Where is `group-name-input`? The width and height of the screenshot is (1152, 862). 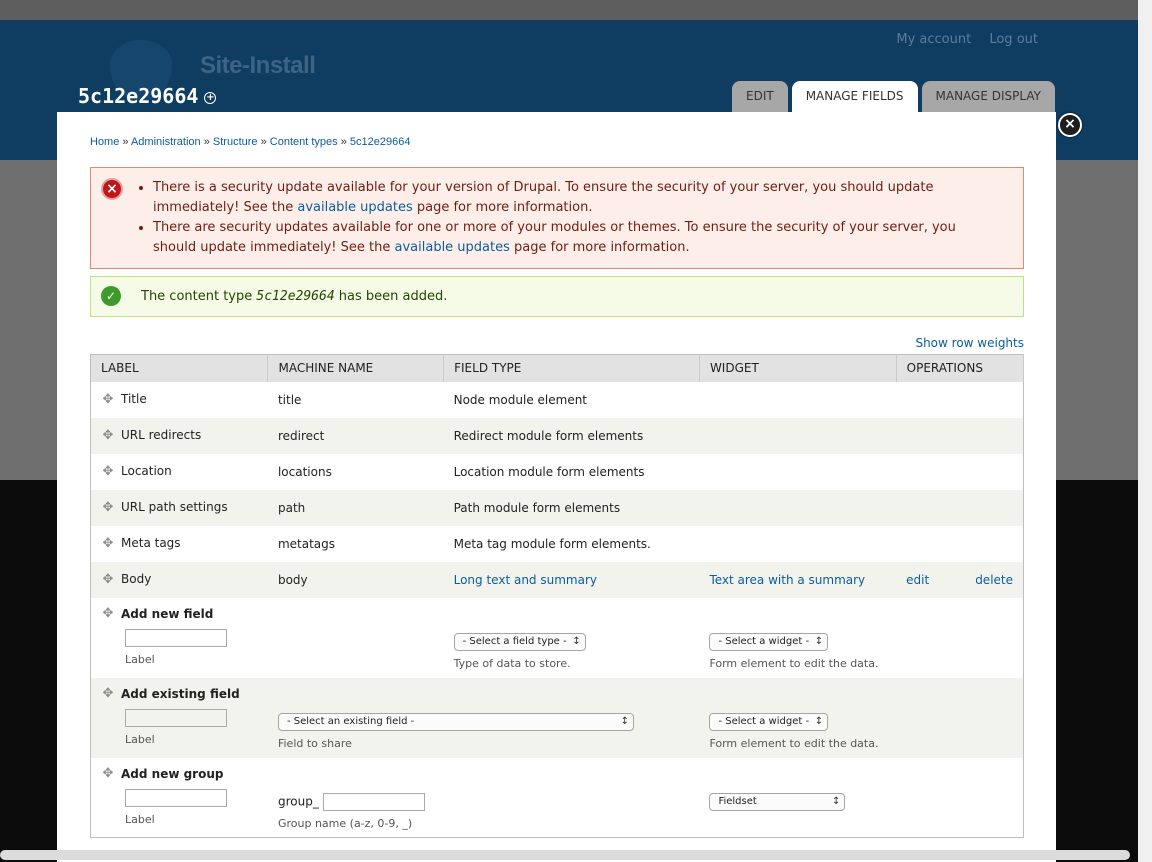 group-name-input is located at coordinates (373, 801).